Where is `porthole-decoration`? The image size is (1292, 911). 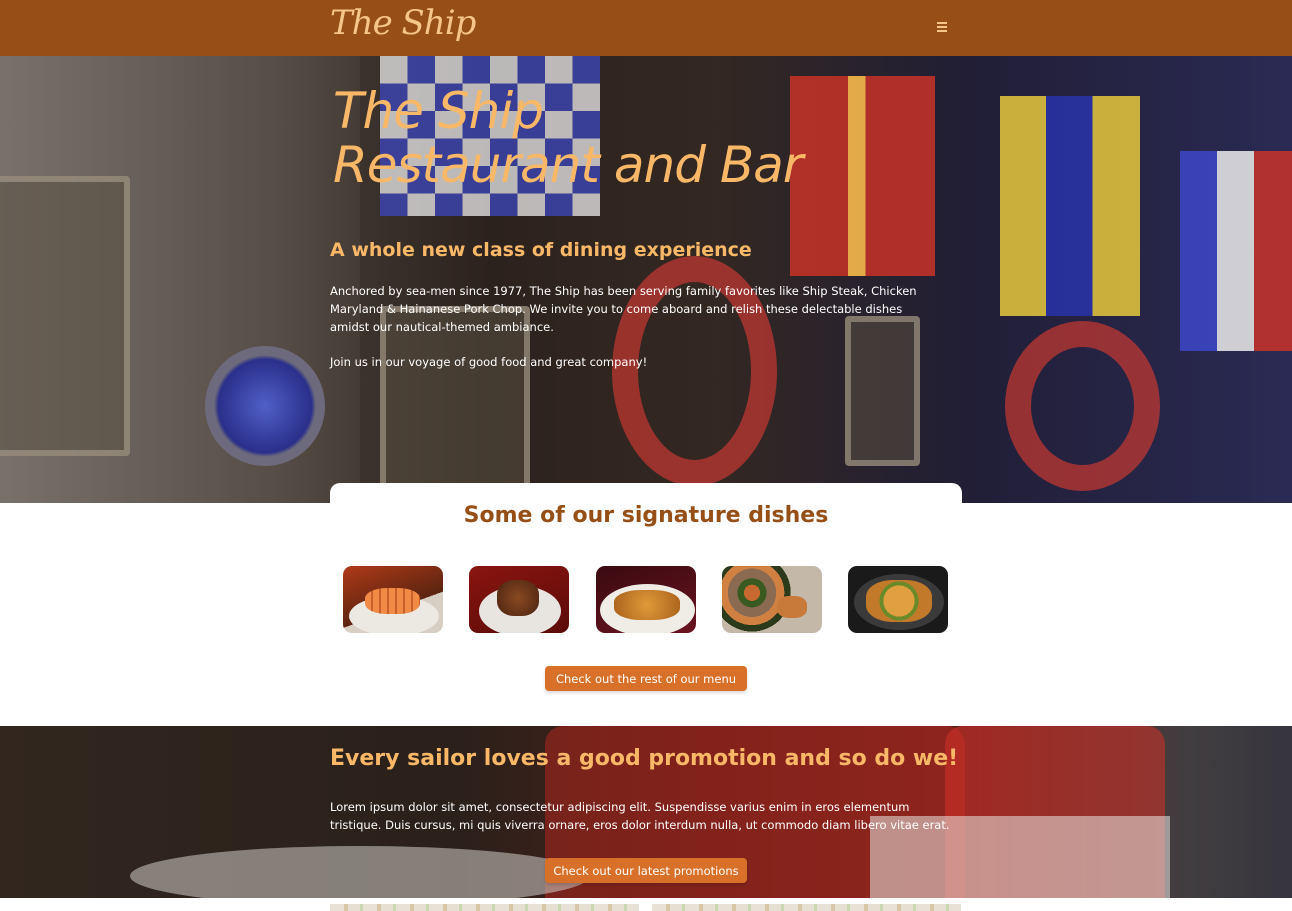
porthole-decoration is located at coordinates (265, 406).